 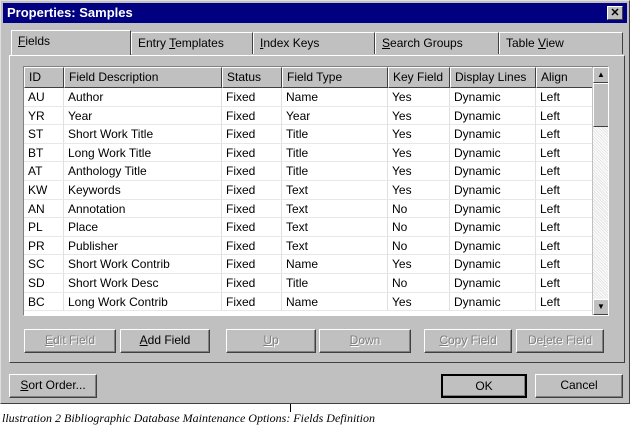 What do you see at coordinates (267, 340) in the screenshot?
I see `button-mnemonic: U` at bounding box center [267, 340].